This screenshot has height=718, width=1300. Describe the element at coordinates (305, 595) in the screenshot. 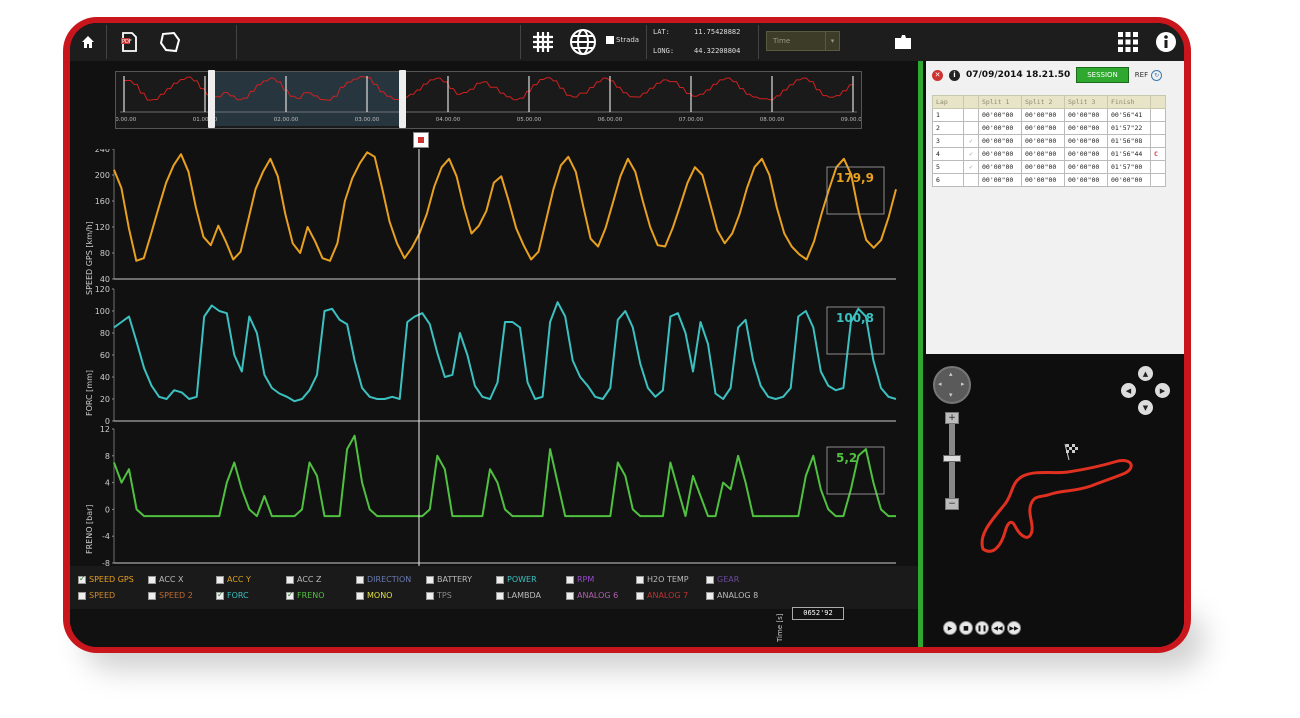

I see `channel-toggle: FRENO` at that location.